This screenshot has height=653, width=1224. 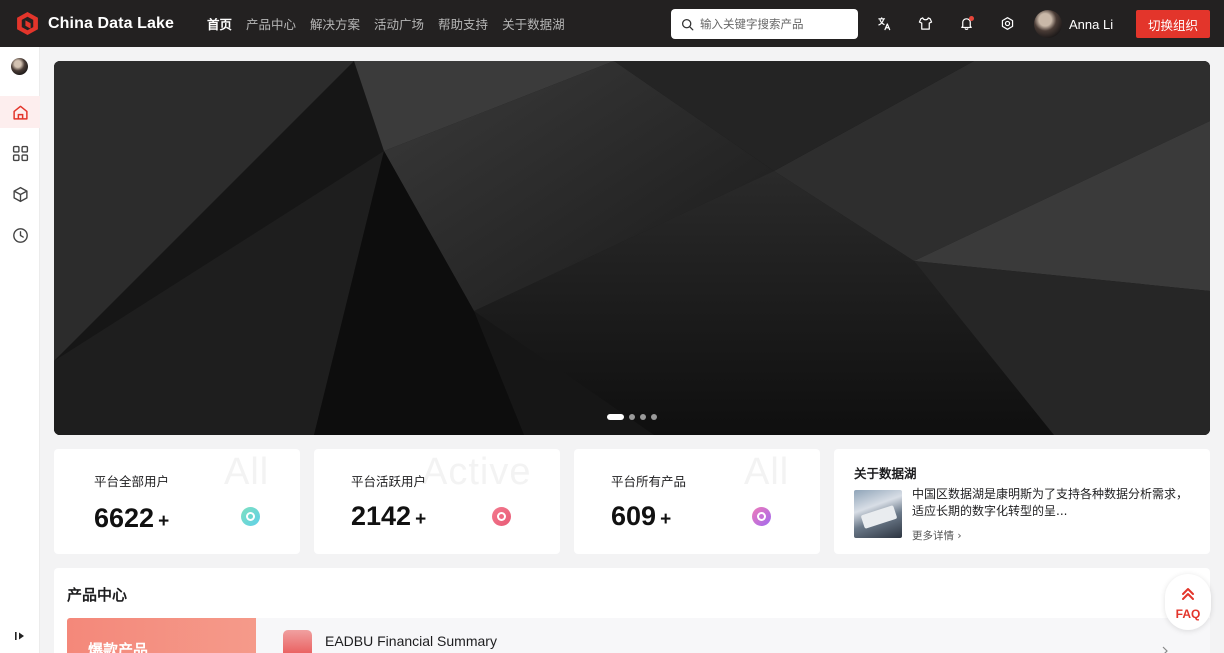 I want to click on stat-label: 平台活跃用户, so click(x=389, y=481).